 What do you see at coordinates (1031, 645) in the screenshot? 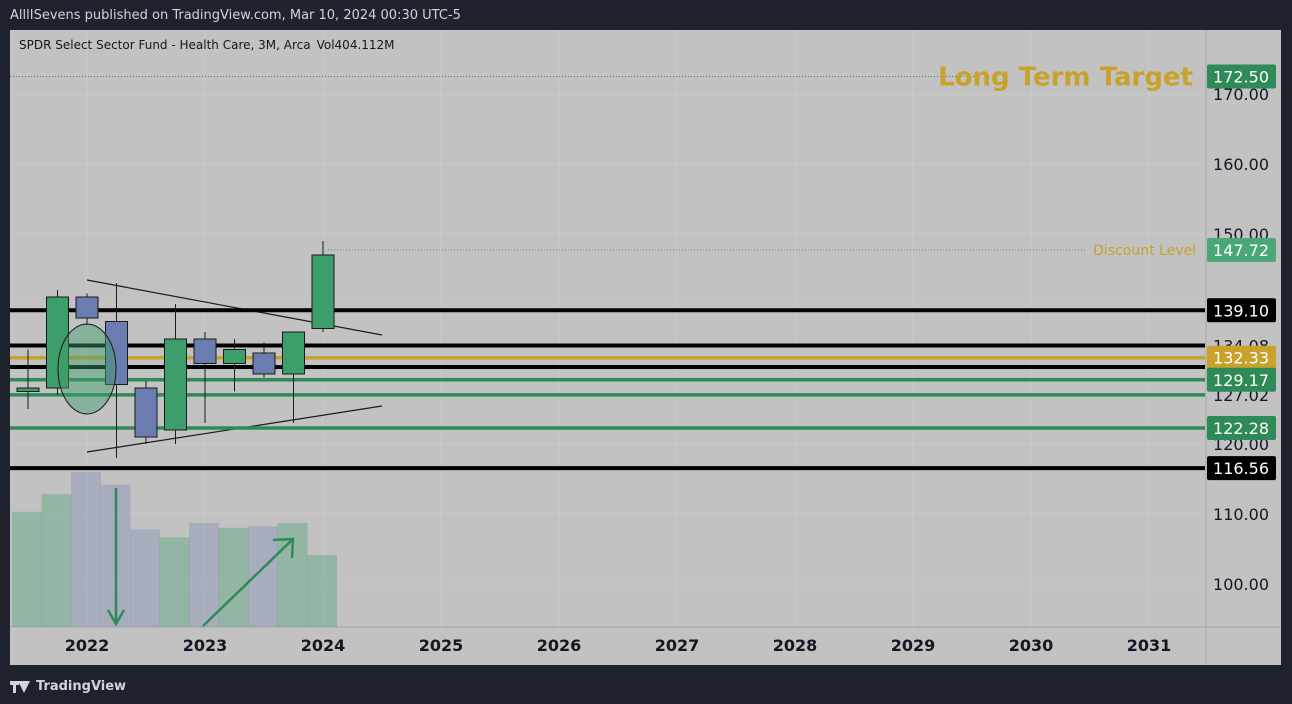
I see `time-tick-label: 2030` at bounding box center [1031, 645].